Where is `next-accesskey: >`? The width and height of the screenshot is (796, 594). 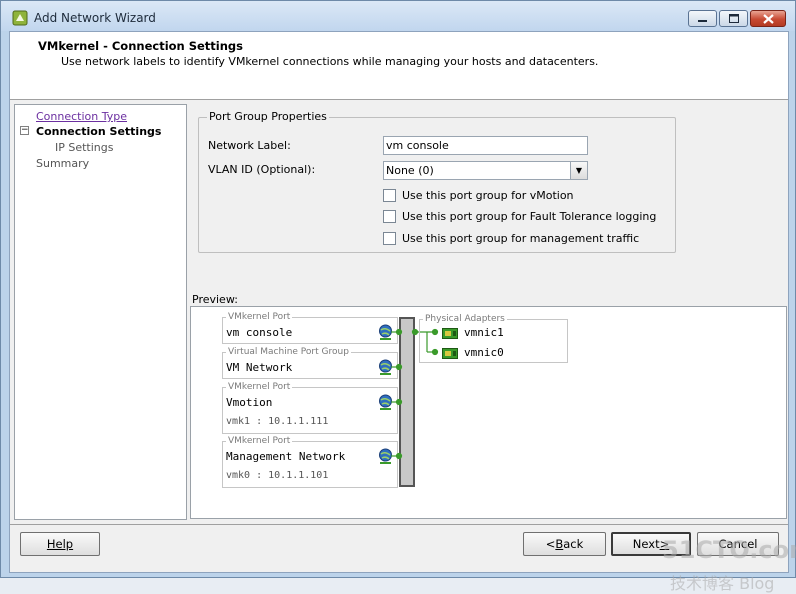
next-accesskey: > is located at coordinates (664, 544).